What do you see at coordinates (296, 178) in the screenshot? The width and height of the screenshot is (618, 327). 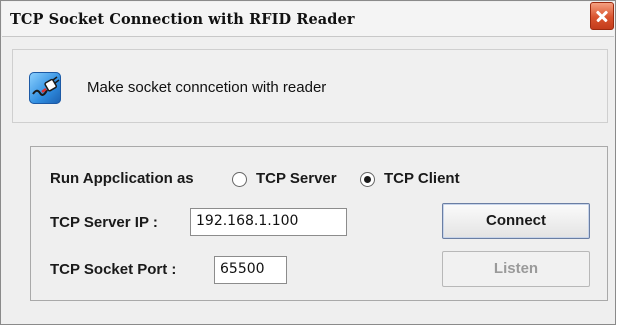 I see `radio-tcp-server-label: TCP Server` at bounding box center [296, 178].